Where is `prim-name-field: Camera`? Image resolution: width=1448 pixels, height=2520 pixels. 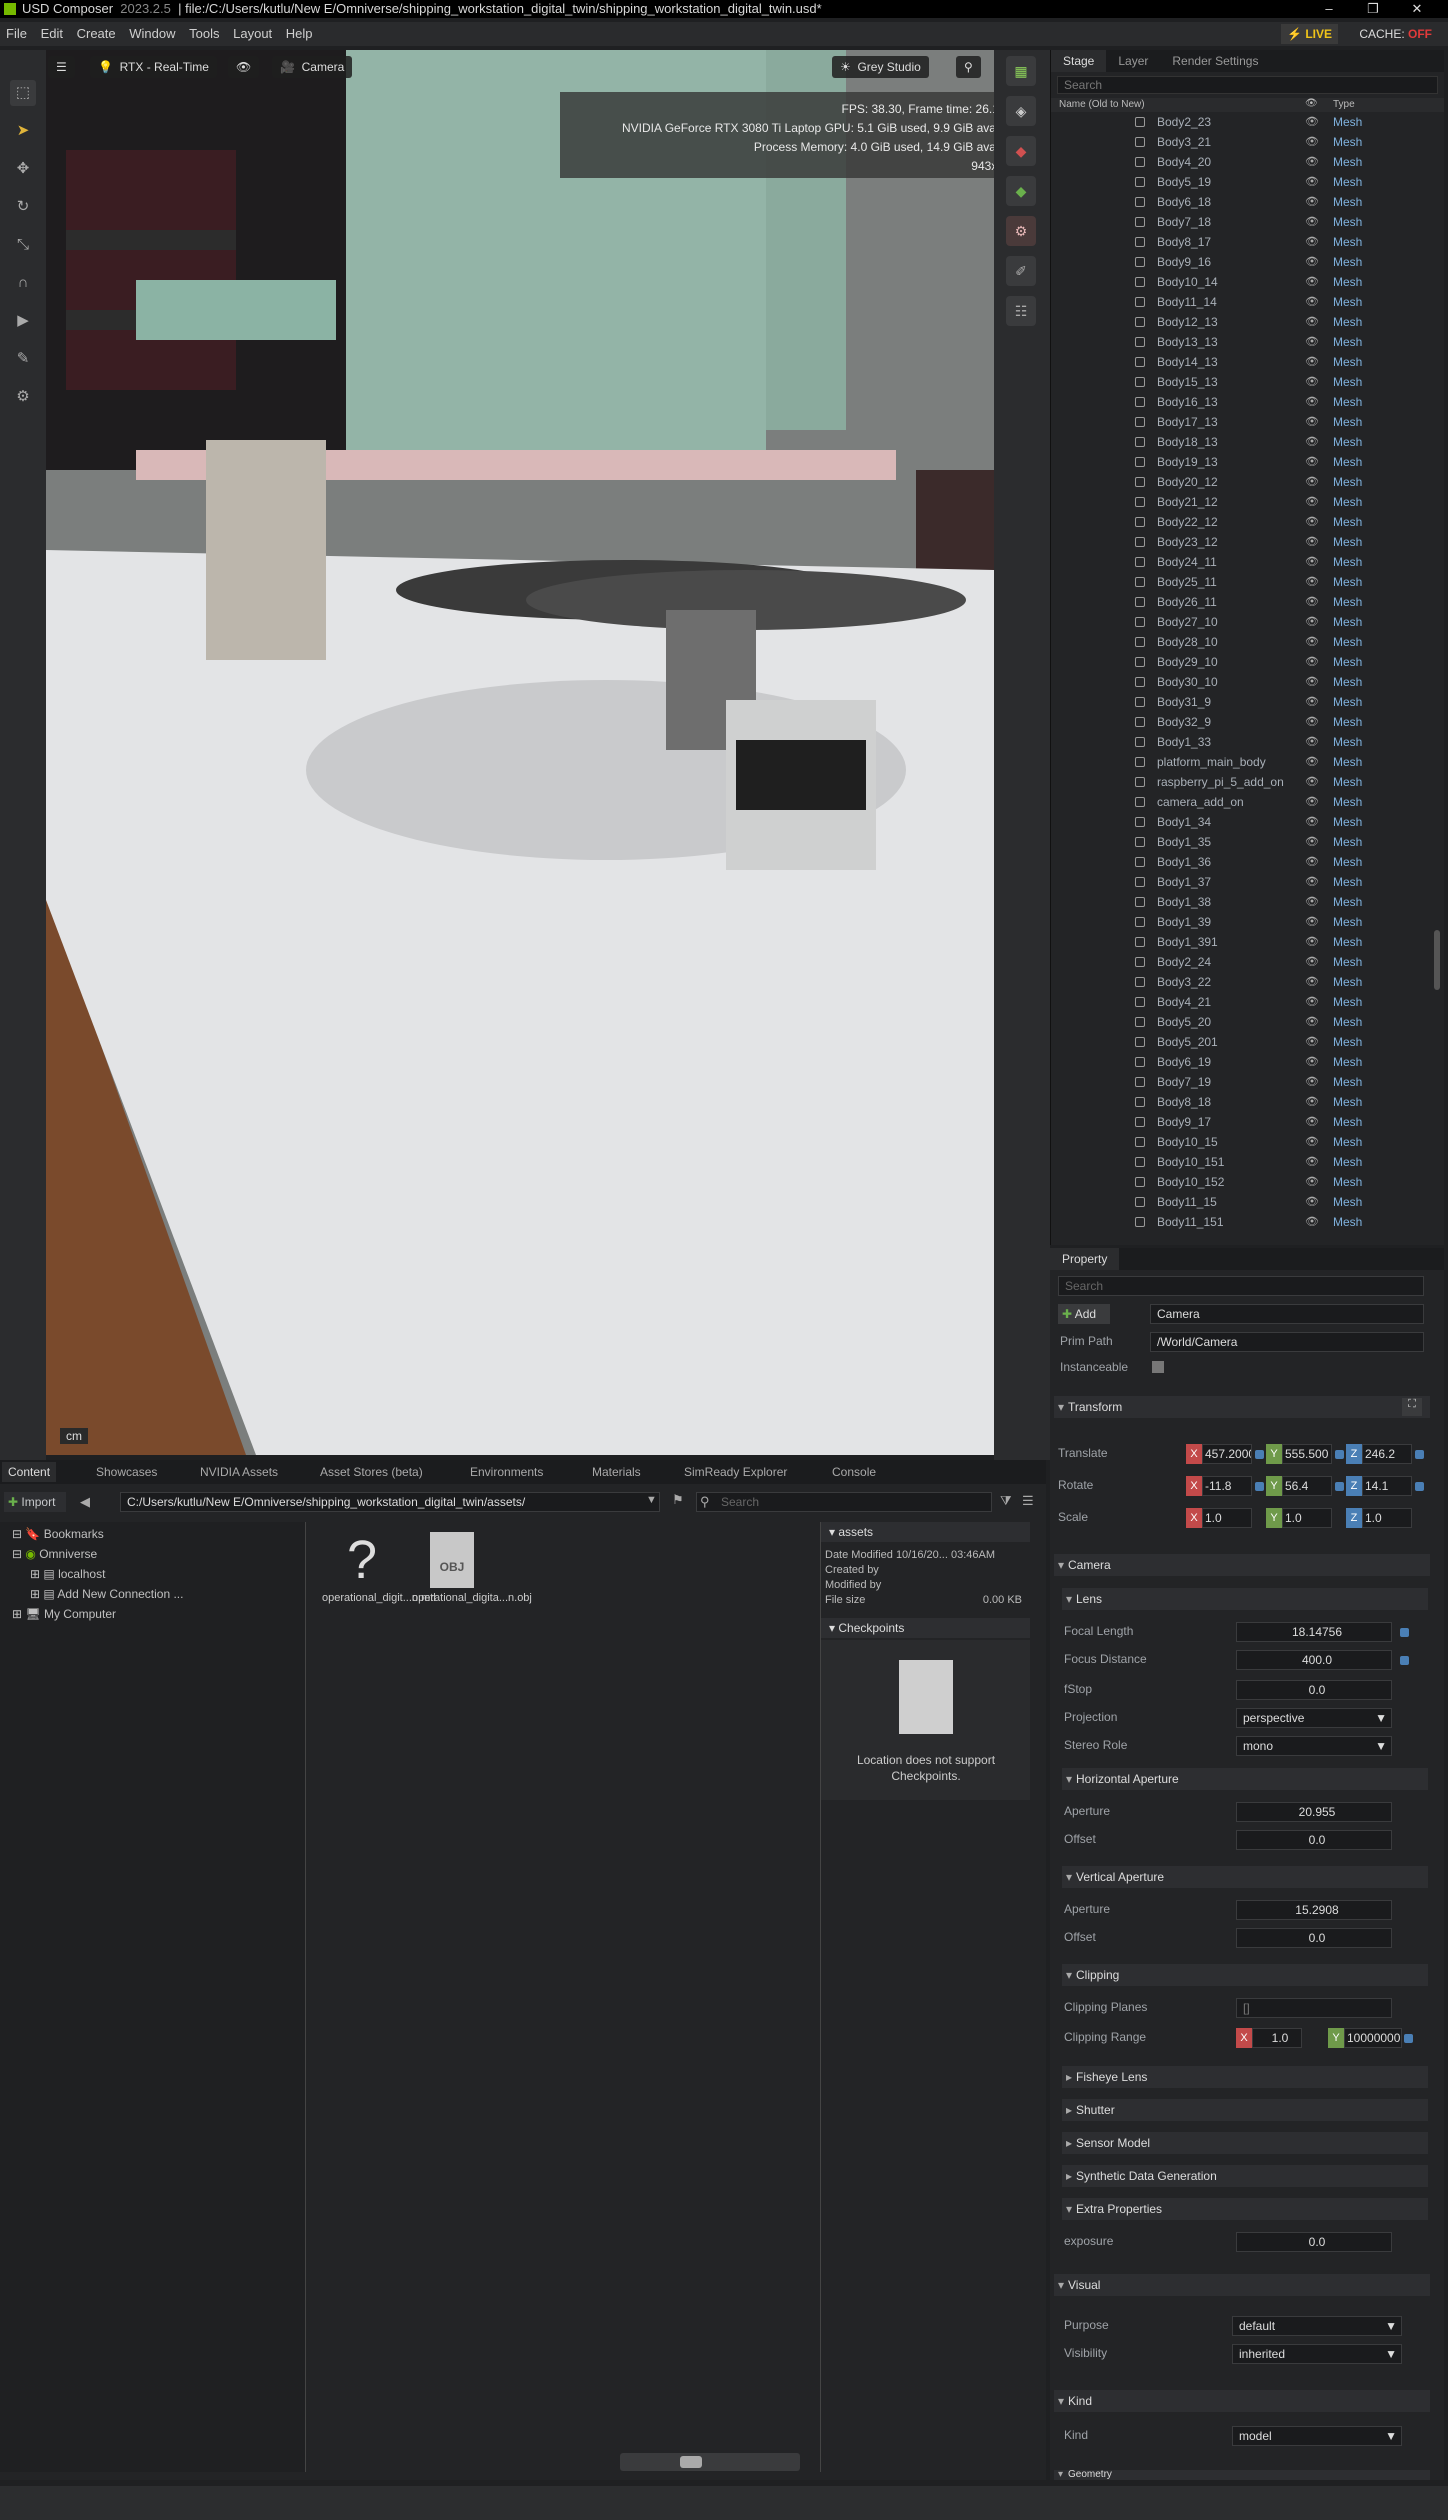
prim-name-field: Camera is located at coordinates (1287, 1314).